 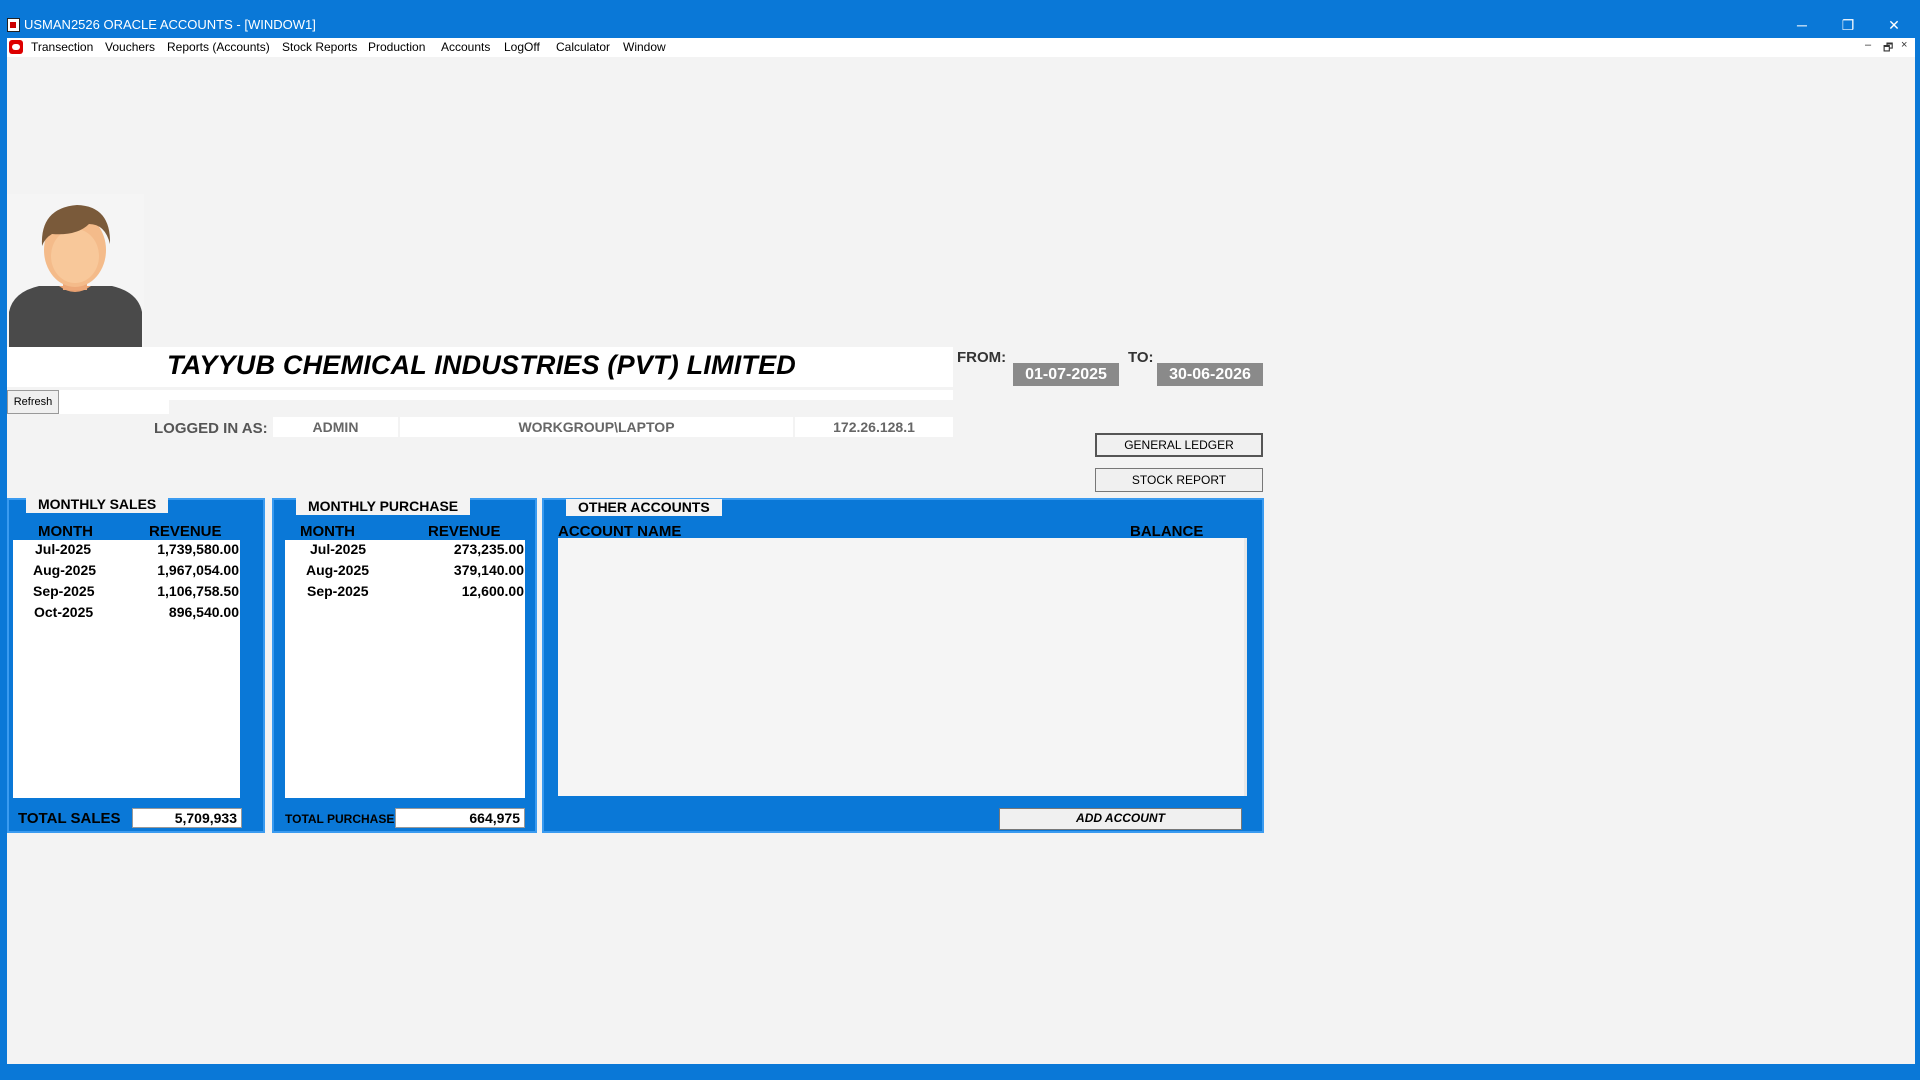 What do you see at coordinates (488, 549) in the screenshot?
I see `purchase-revenue: 273,235.00` at bounding box center [488, 549].